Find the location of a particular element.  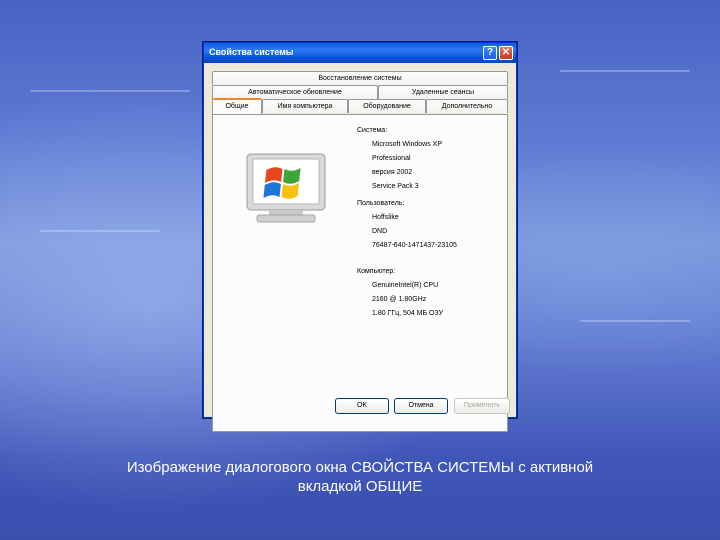

tab-computer-name: Имя компьютера is located at coordinates (305, 106).